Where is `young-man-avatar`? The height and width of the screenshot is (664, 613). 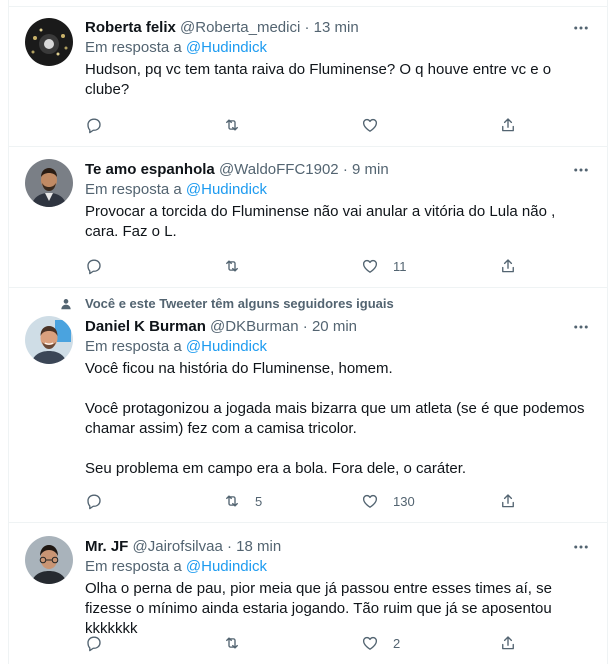 young-man-avatar is located at coordinates (49, 560).